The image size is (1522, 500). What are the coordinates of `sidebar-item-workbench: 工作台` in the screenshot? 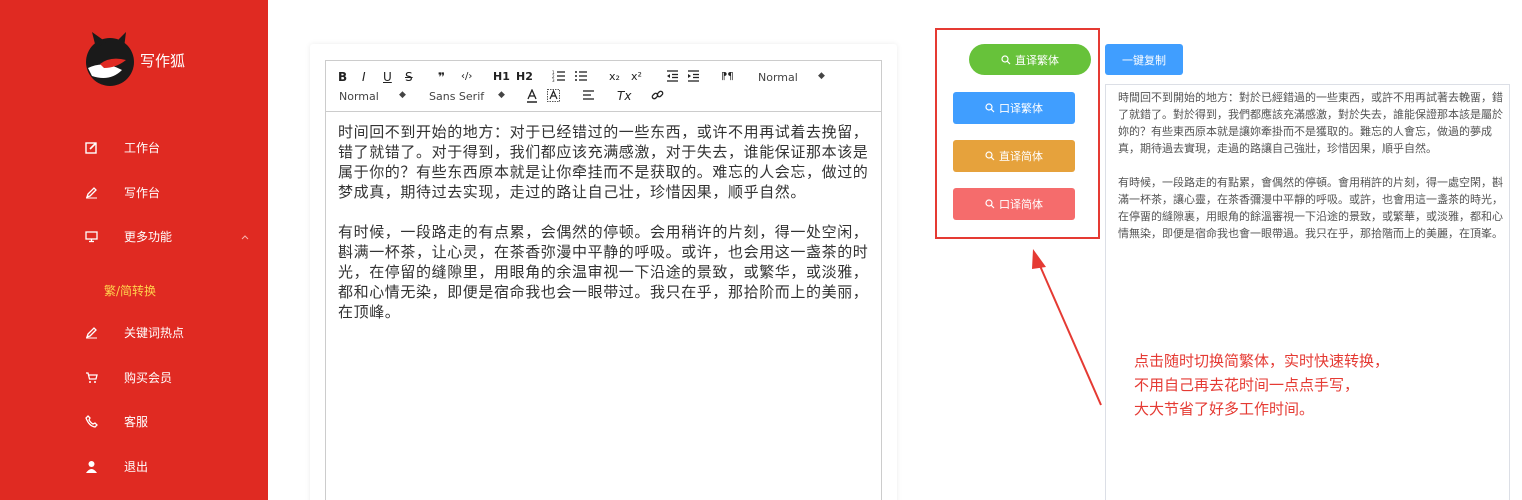 It's located at (134, 147).